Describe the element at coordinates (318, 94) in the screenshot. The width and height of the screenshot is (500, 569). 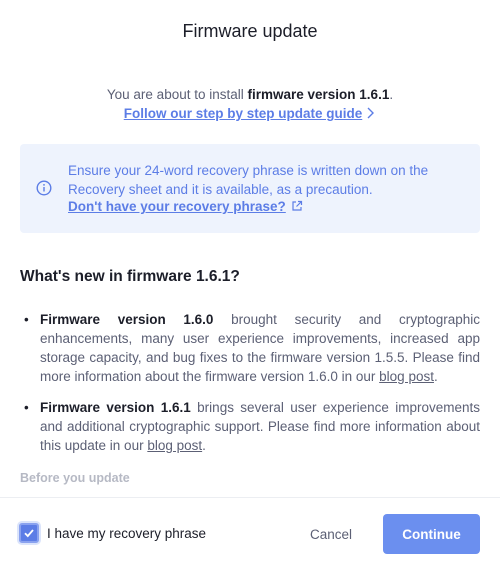
I see `intro-version: firmware version 1.6.1` at that location.